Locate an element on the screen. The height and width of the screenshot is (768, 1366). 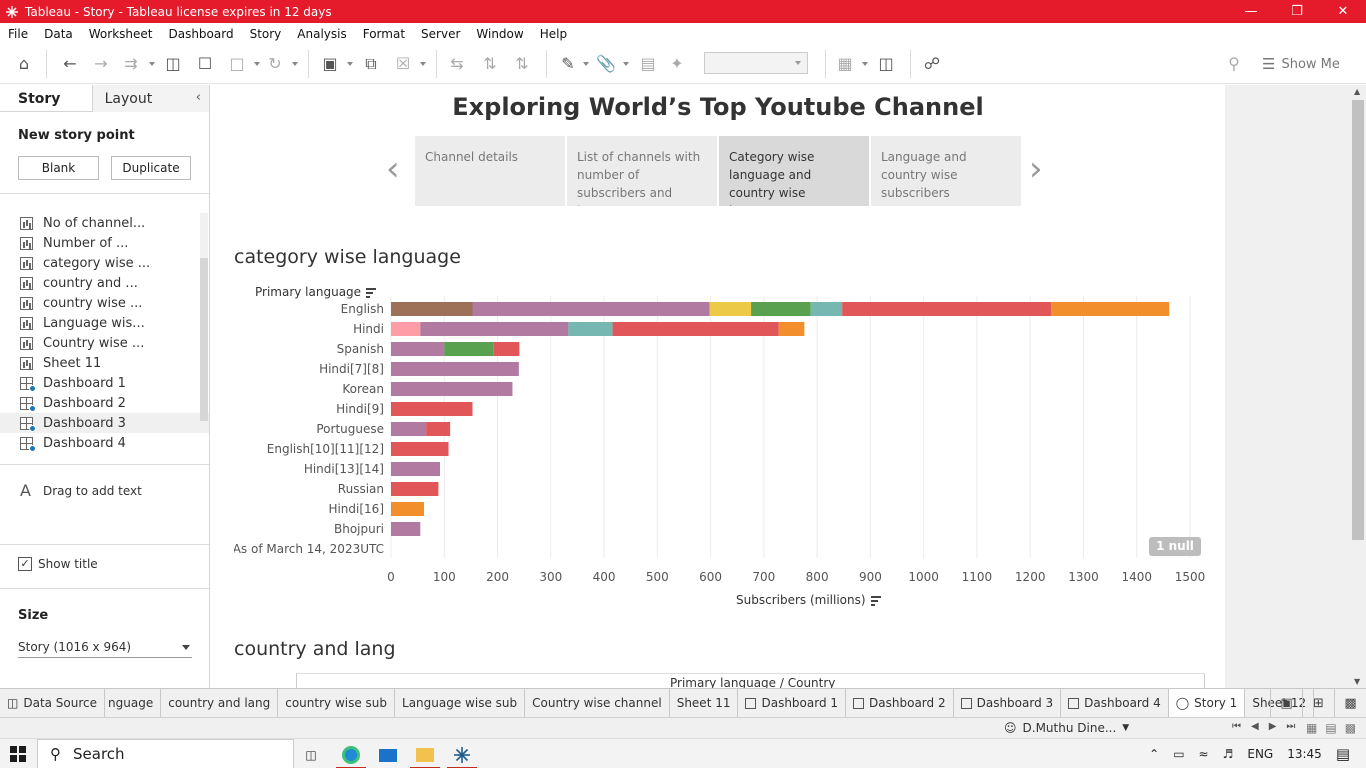
new-worksheet-caret-icon is located at coordinates (350, 64).